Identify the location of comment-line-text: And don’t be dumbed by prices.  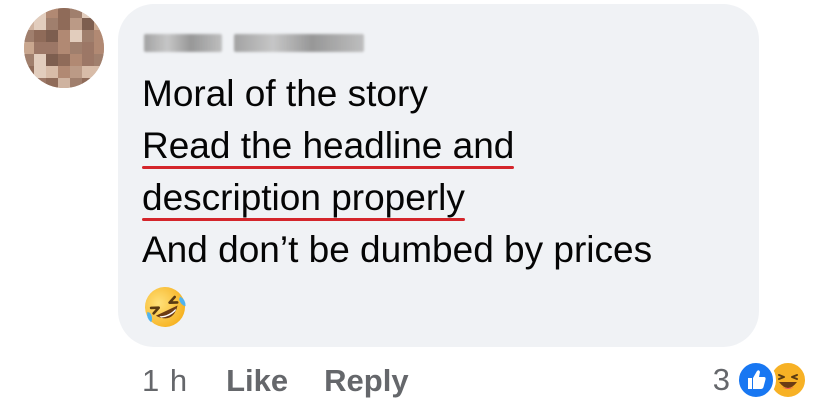
(397, 249).